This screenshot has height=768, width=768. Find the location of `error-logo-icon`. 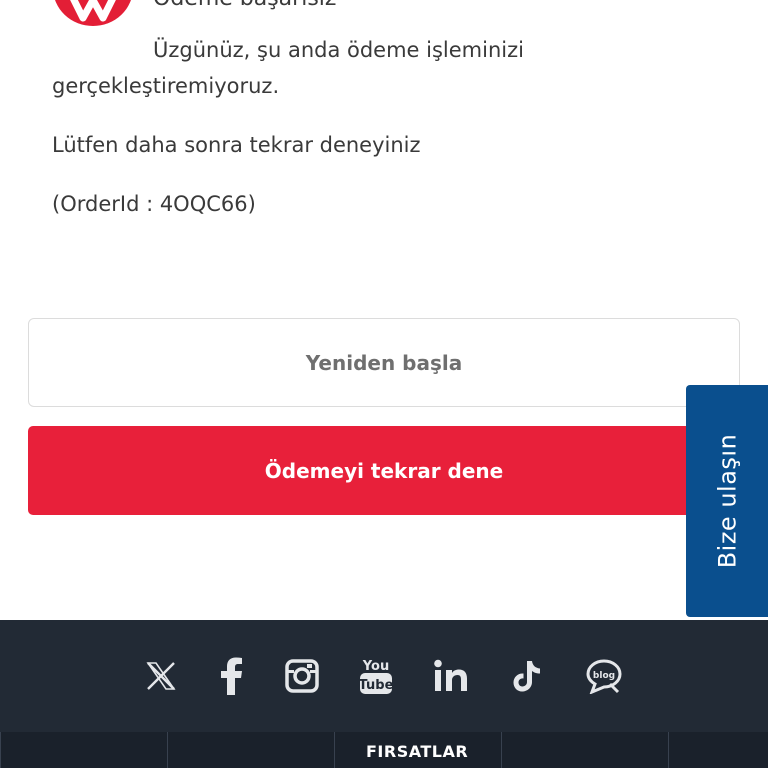

error-logo-icon is located at coordinates (93, 13).